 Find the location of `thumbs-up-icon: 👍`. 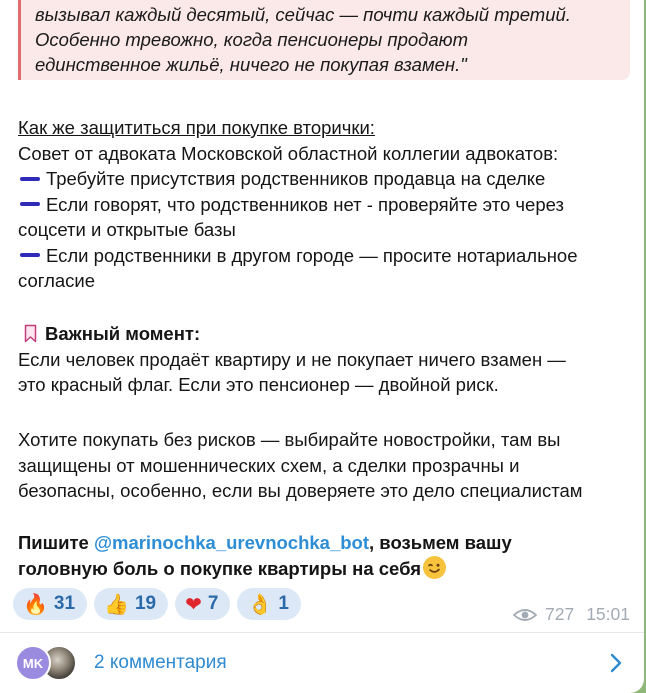

thumbs-up-icon: 👍 is located at coordinates (116, 604).